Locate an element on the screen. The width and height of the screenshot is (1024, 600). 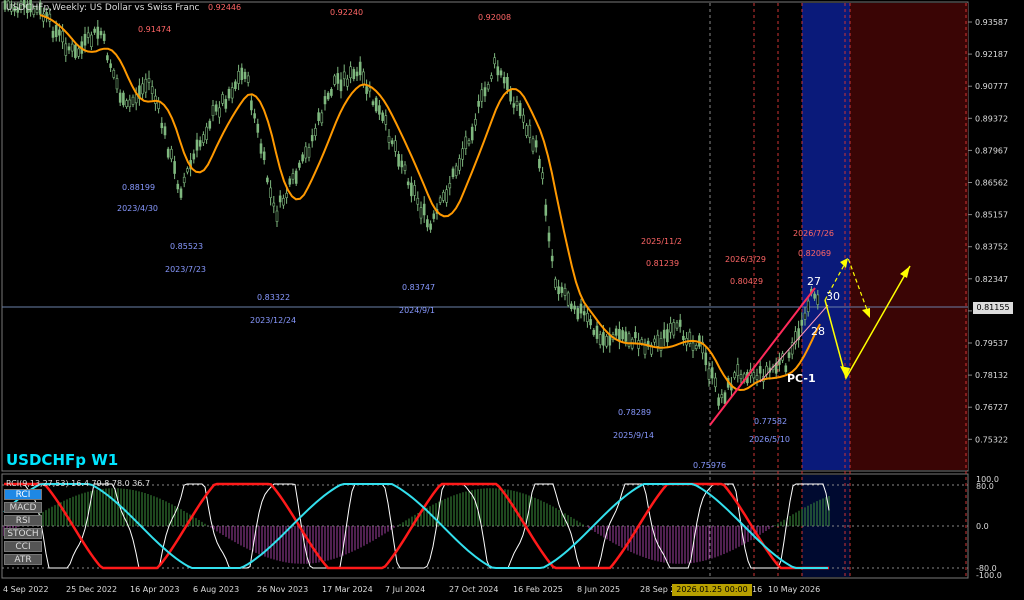
time-axis-label: 25 Dec 2022 is located at coordinates (91, 589).